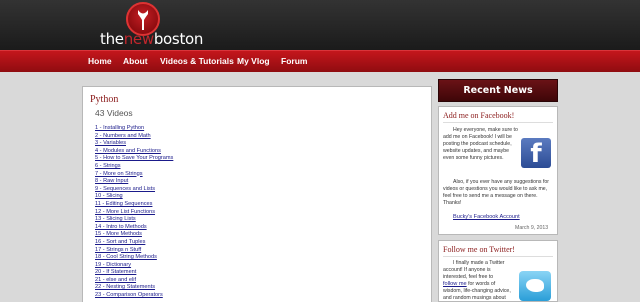 This screenshot has width=640, height=302. Describe the element at coordinates (197, 61) in the screenshot. I see `nav-videos-tutorials: Videos & Tutorials` at that location.